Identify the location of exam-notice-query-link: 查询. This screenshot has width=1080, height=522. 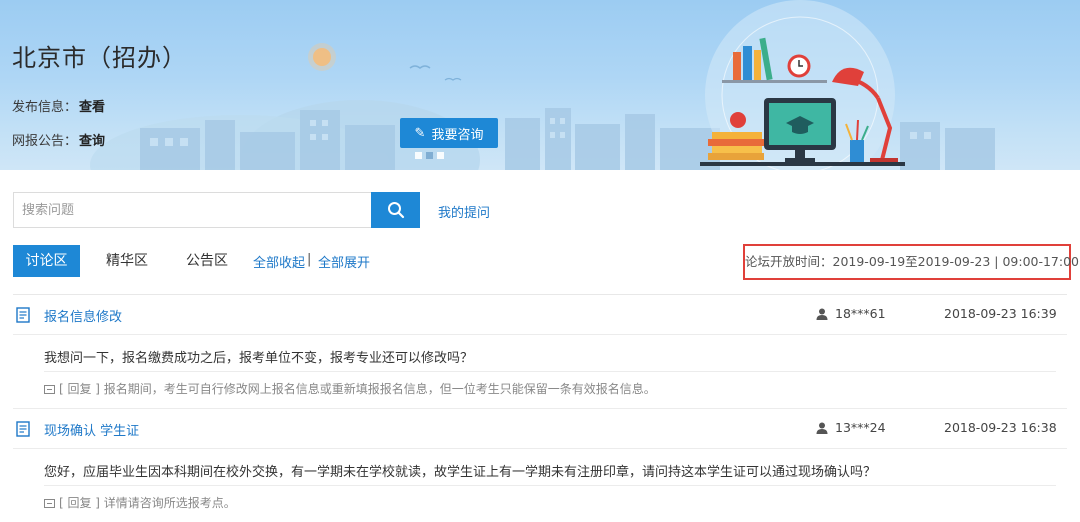
(92, 141).